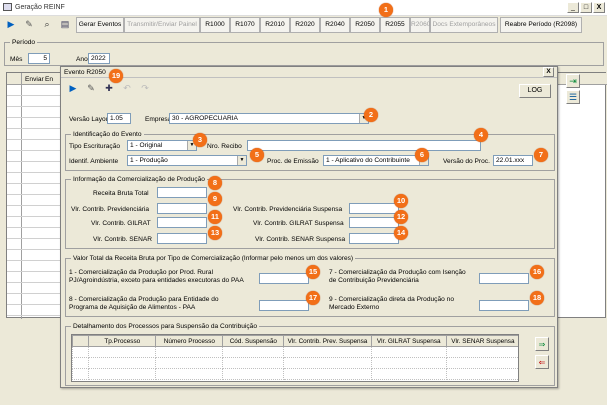 The image size is (607, 405). I want to click on dialog-redo-icon: ↷, so click(145, 89).